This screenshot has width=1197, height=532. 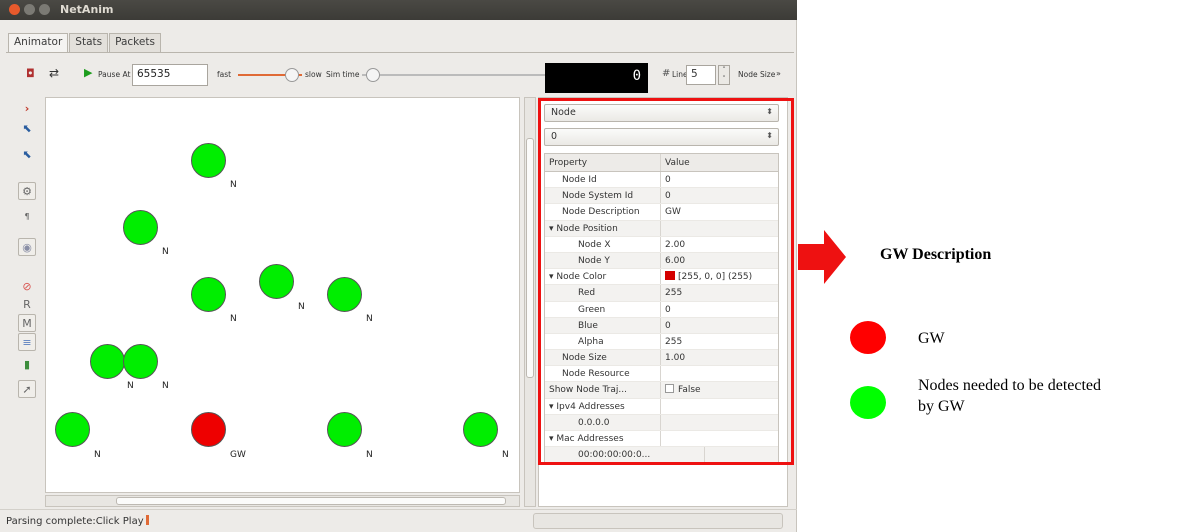 I want to click on arrow-right-icon, so click(x=822, y=257).